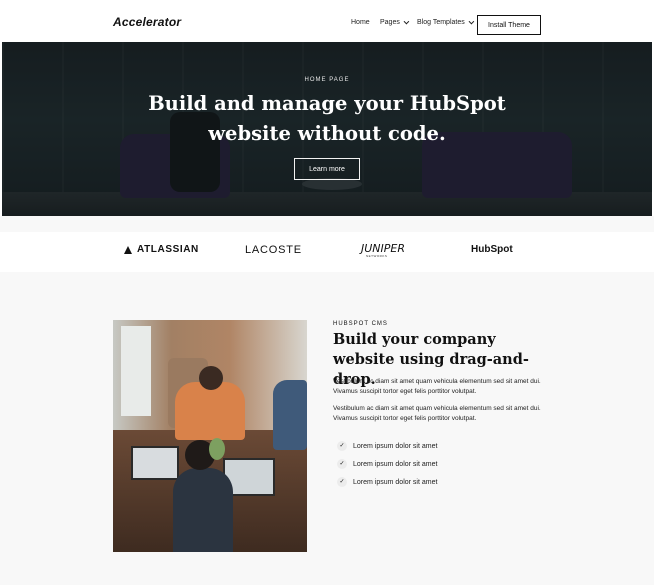 The height and width of the screenshot is (585, 654). I want to click on nav-item-label: Home, so click(360, 22).